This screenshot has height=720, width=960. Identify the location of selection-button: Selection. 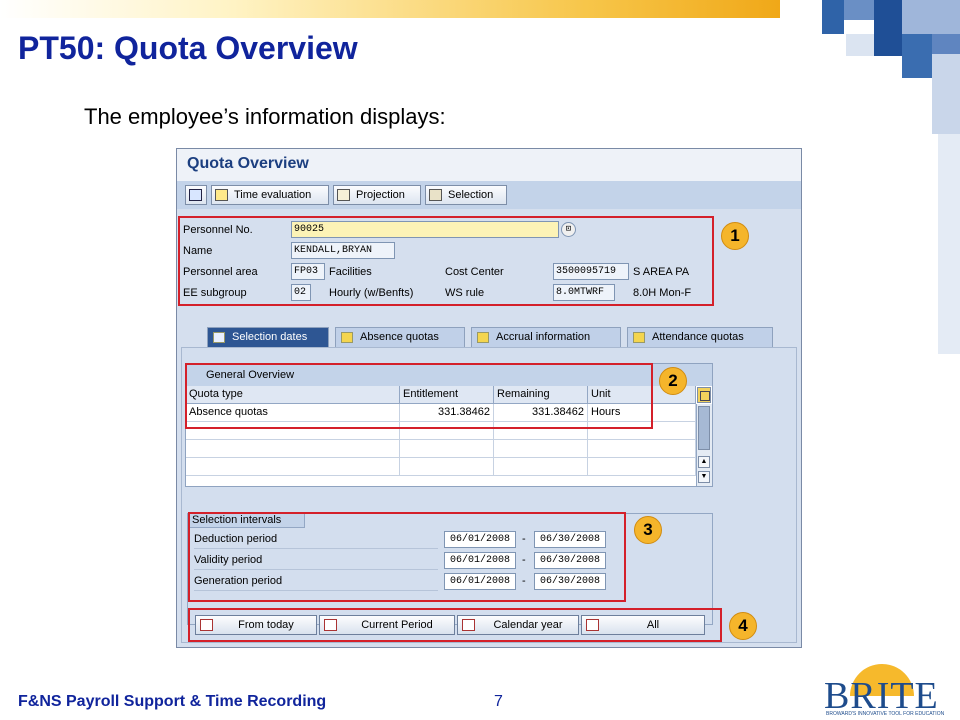
(466, 195).